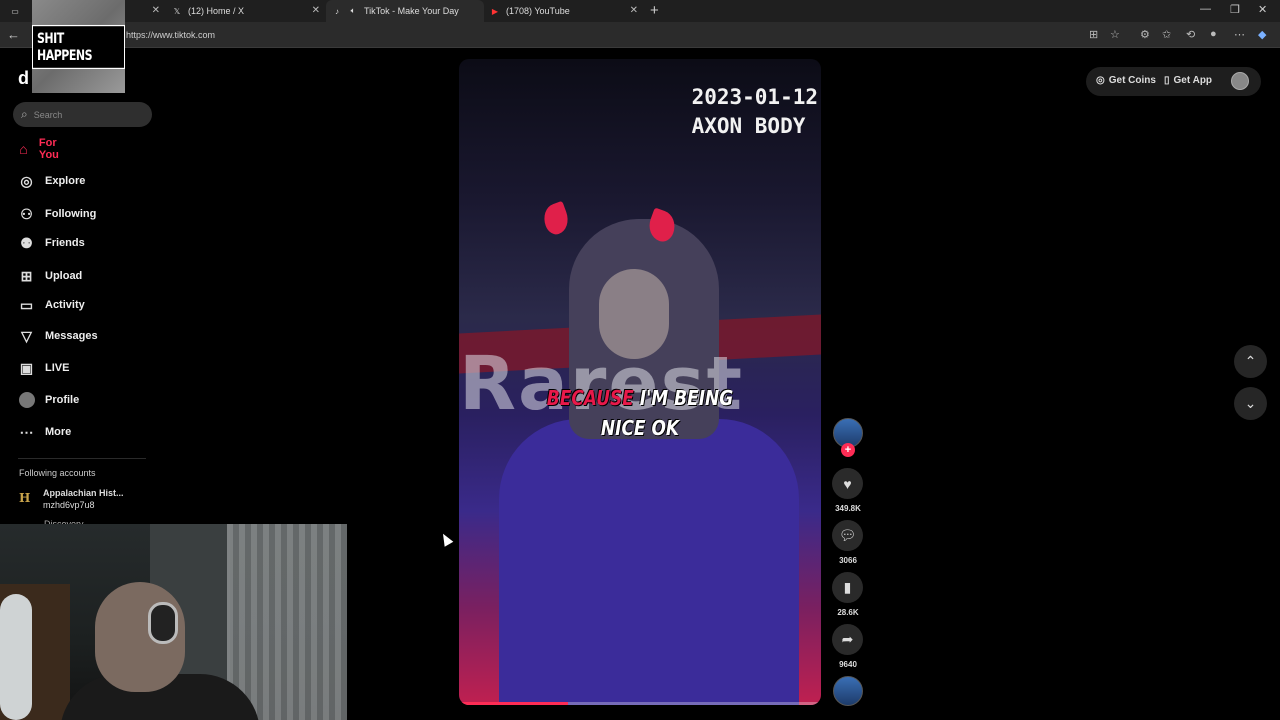 The width and height of the screenshot is (1280, 720). What do you see at coordinates (1166, 34) in the screenshot?
I see `favorites-icon: ✩` at bounding box center [1166, 34].